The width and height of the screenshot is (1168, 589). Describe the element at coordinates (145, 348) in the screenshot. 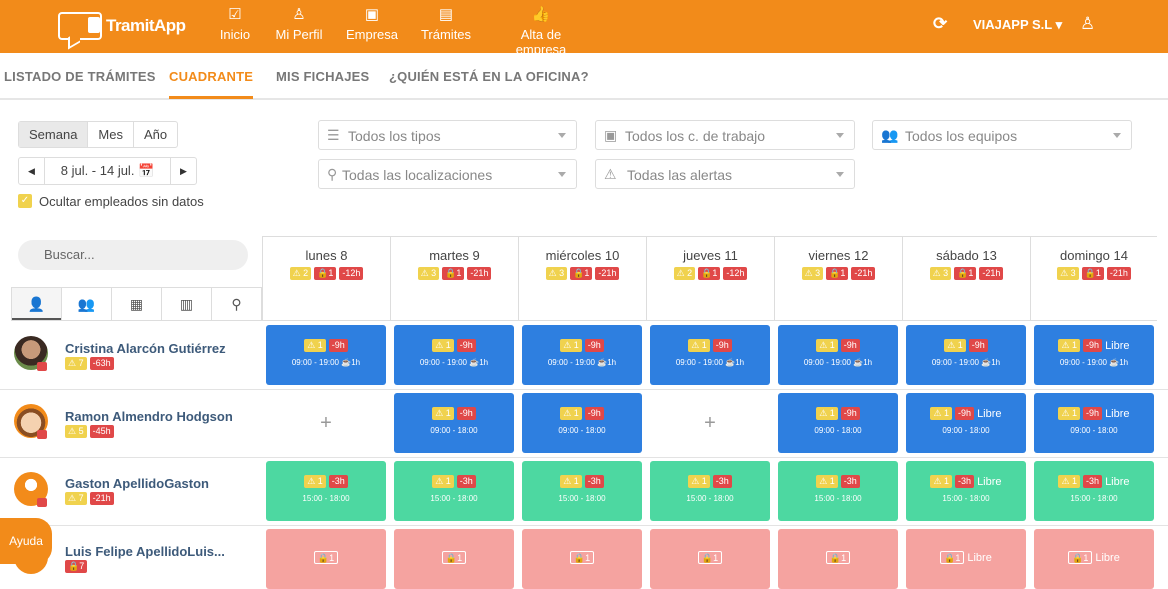

I see `employee-name: Cristina Alarcón Gutiérrez` at that location.